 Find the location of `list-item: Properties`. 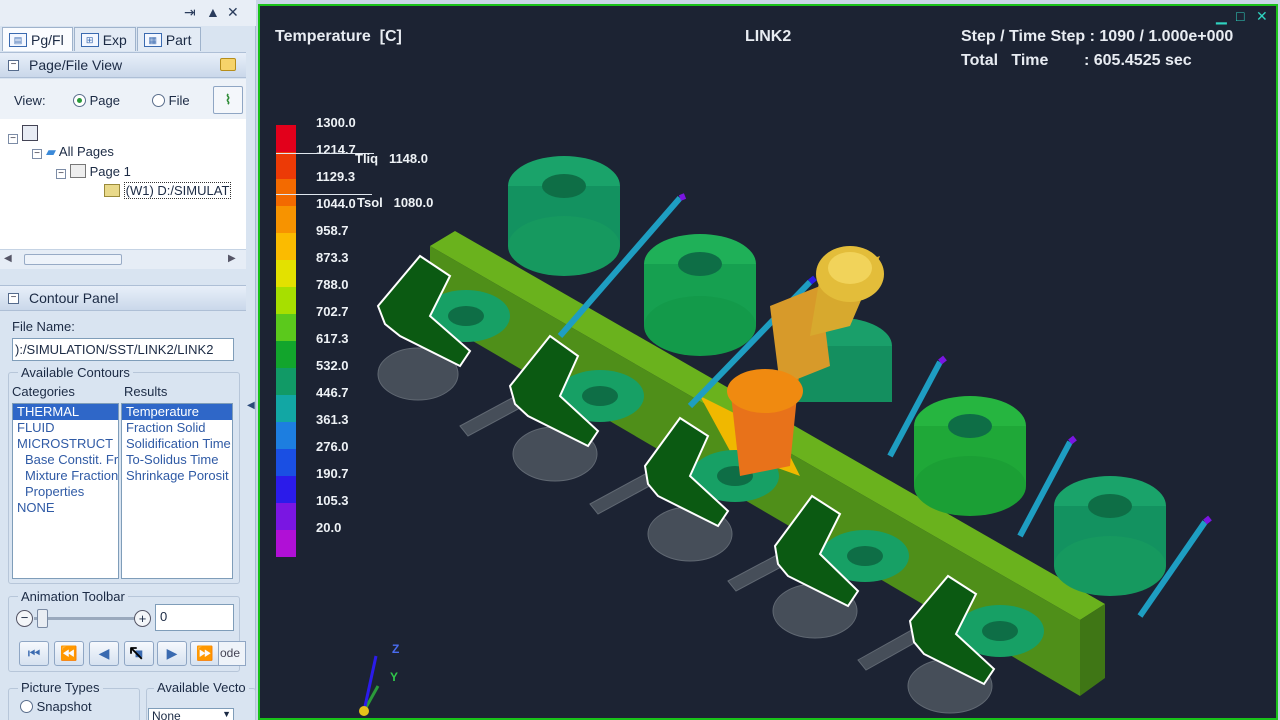

list-item: Properties is located at coordinates (65, 492).